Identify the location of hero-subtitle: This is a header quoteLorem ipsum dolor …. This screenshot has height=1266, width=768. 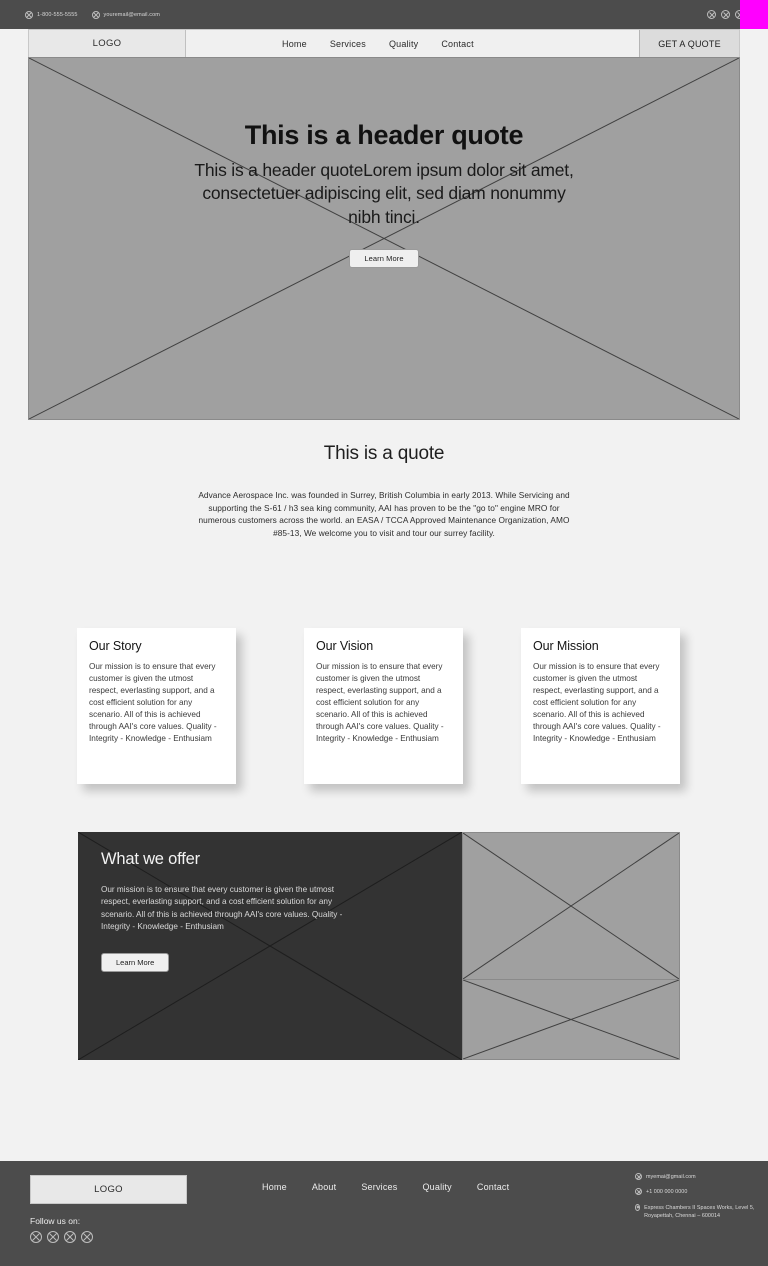
(384, 193).